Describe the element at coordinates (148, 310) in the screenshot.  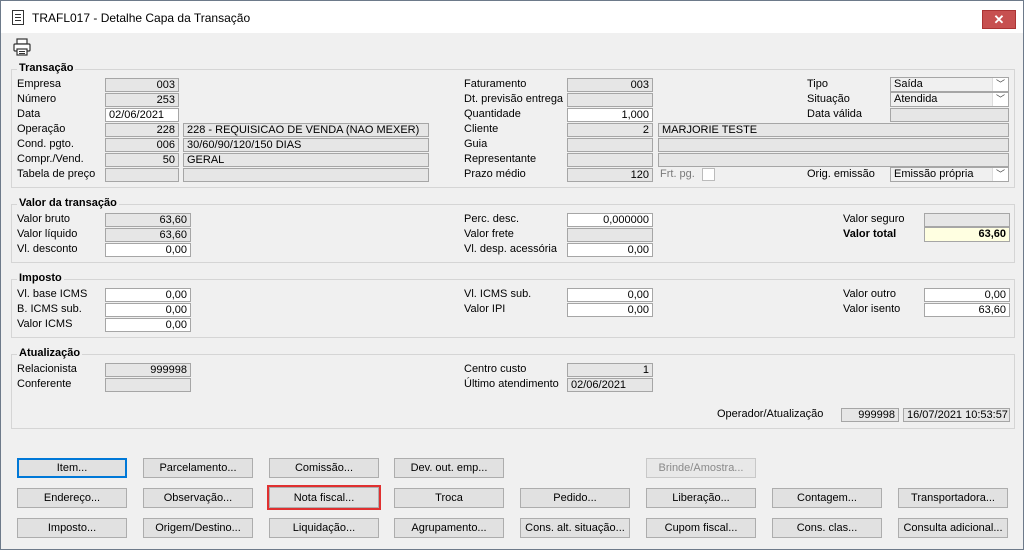
I see `b-icms-sub-field: 0,00` at that location.